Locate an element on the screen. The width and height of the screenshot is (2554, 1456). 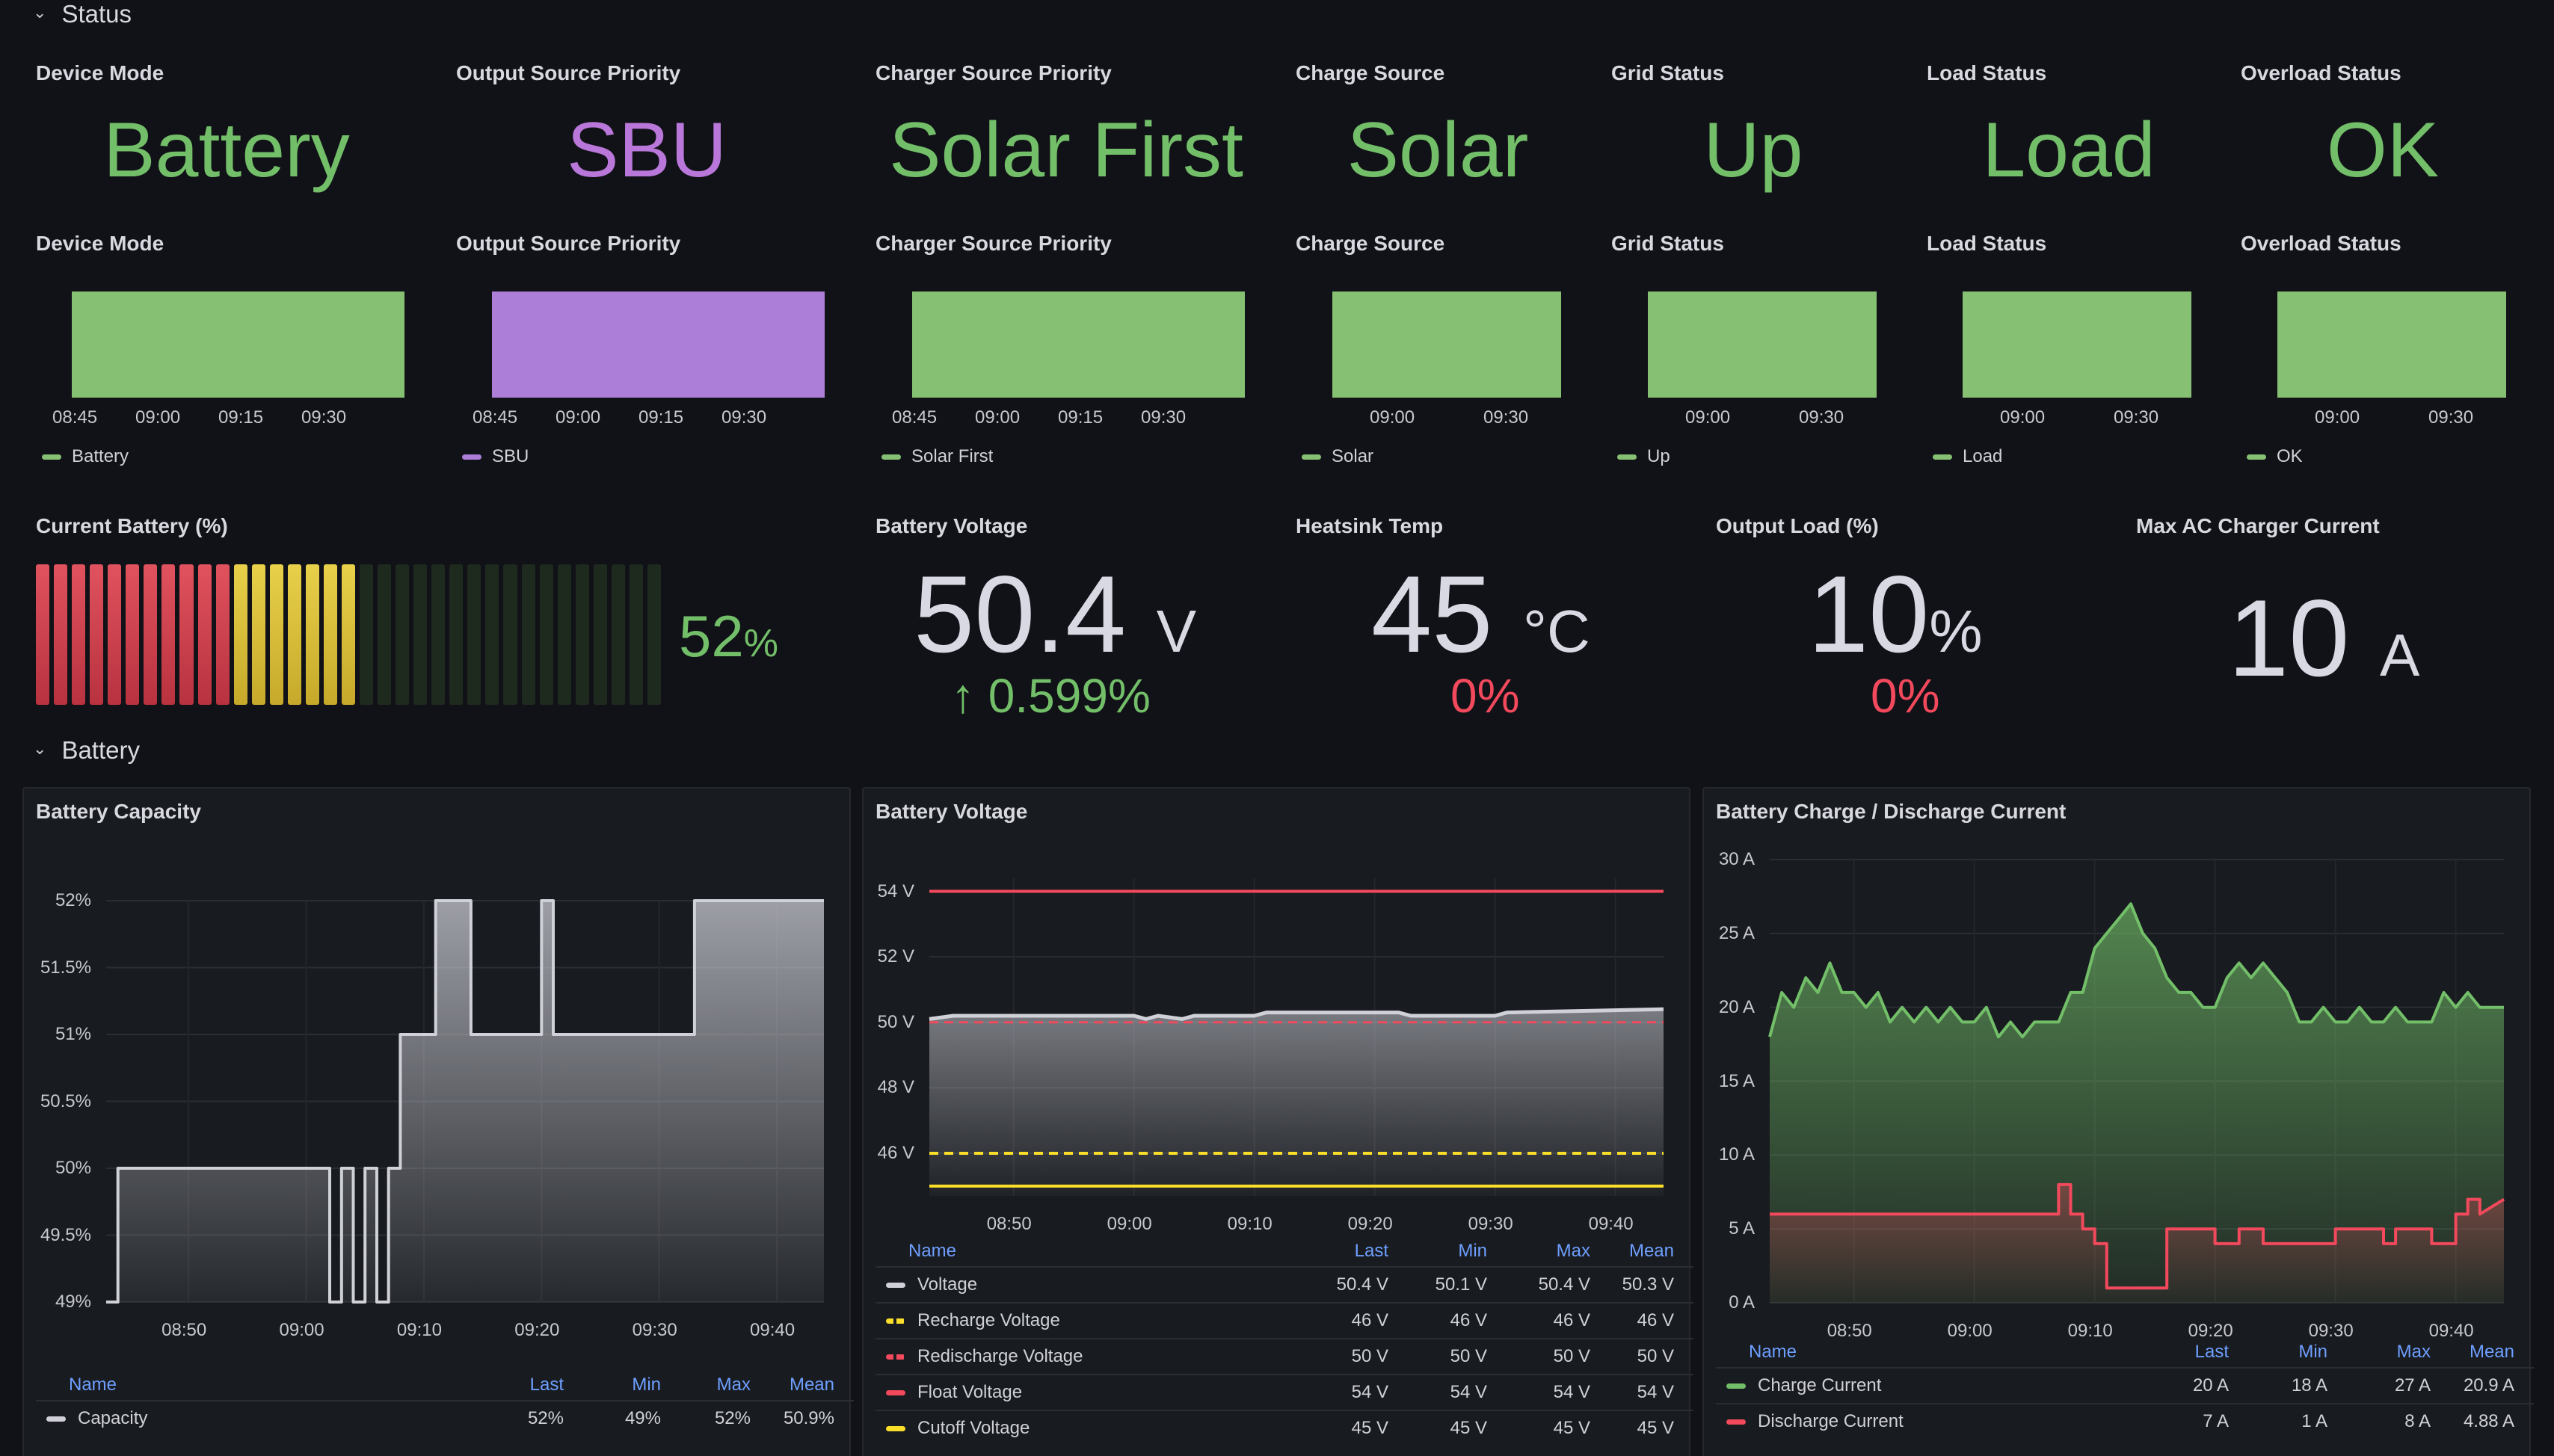
legend-item: OK is located at coordinates (2275, 456).